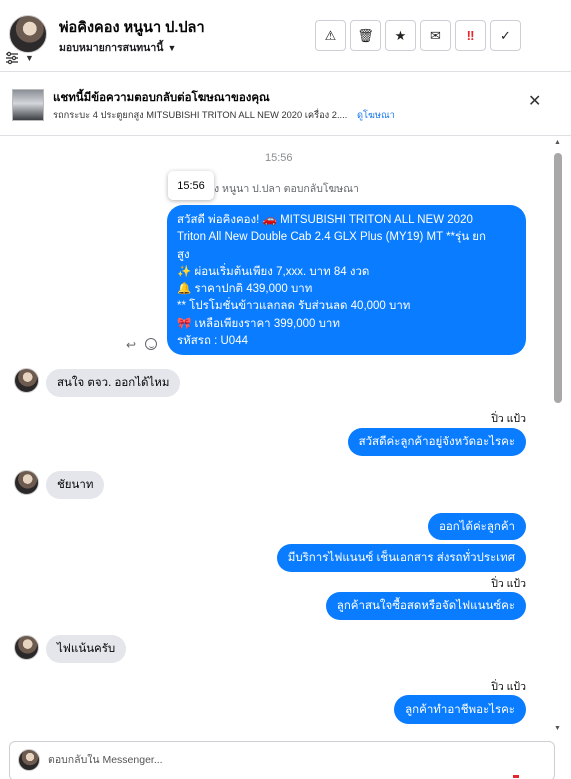 This screenshot has height=779, width=571. I want to click on trash-icon: 🗑, so click(365, 35).